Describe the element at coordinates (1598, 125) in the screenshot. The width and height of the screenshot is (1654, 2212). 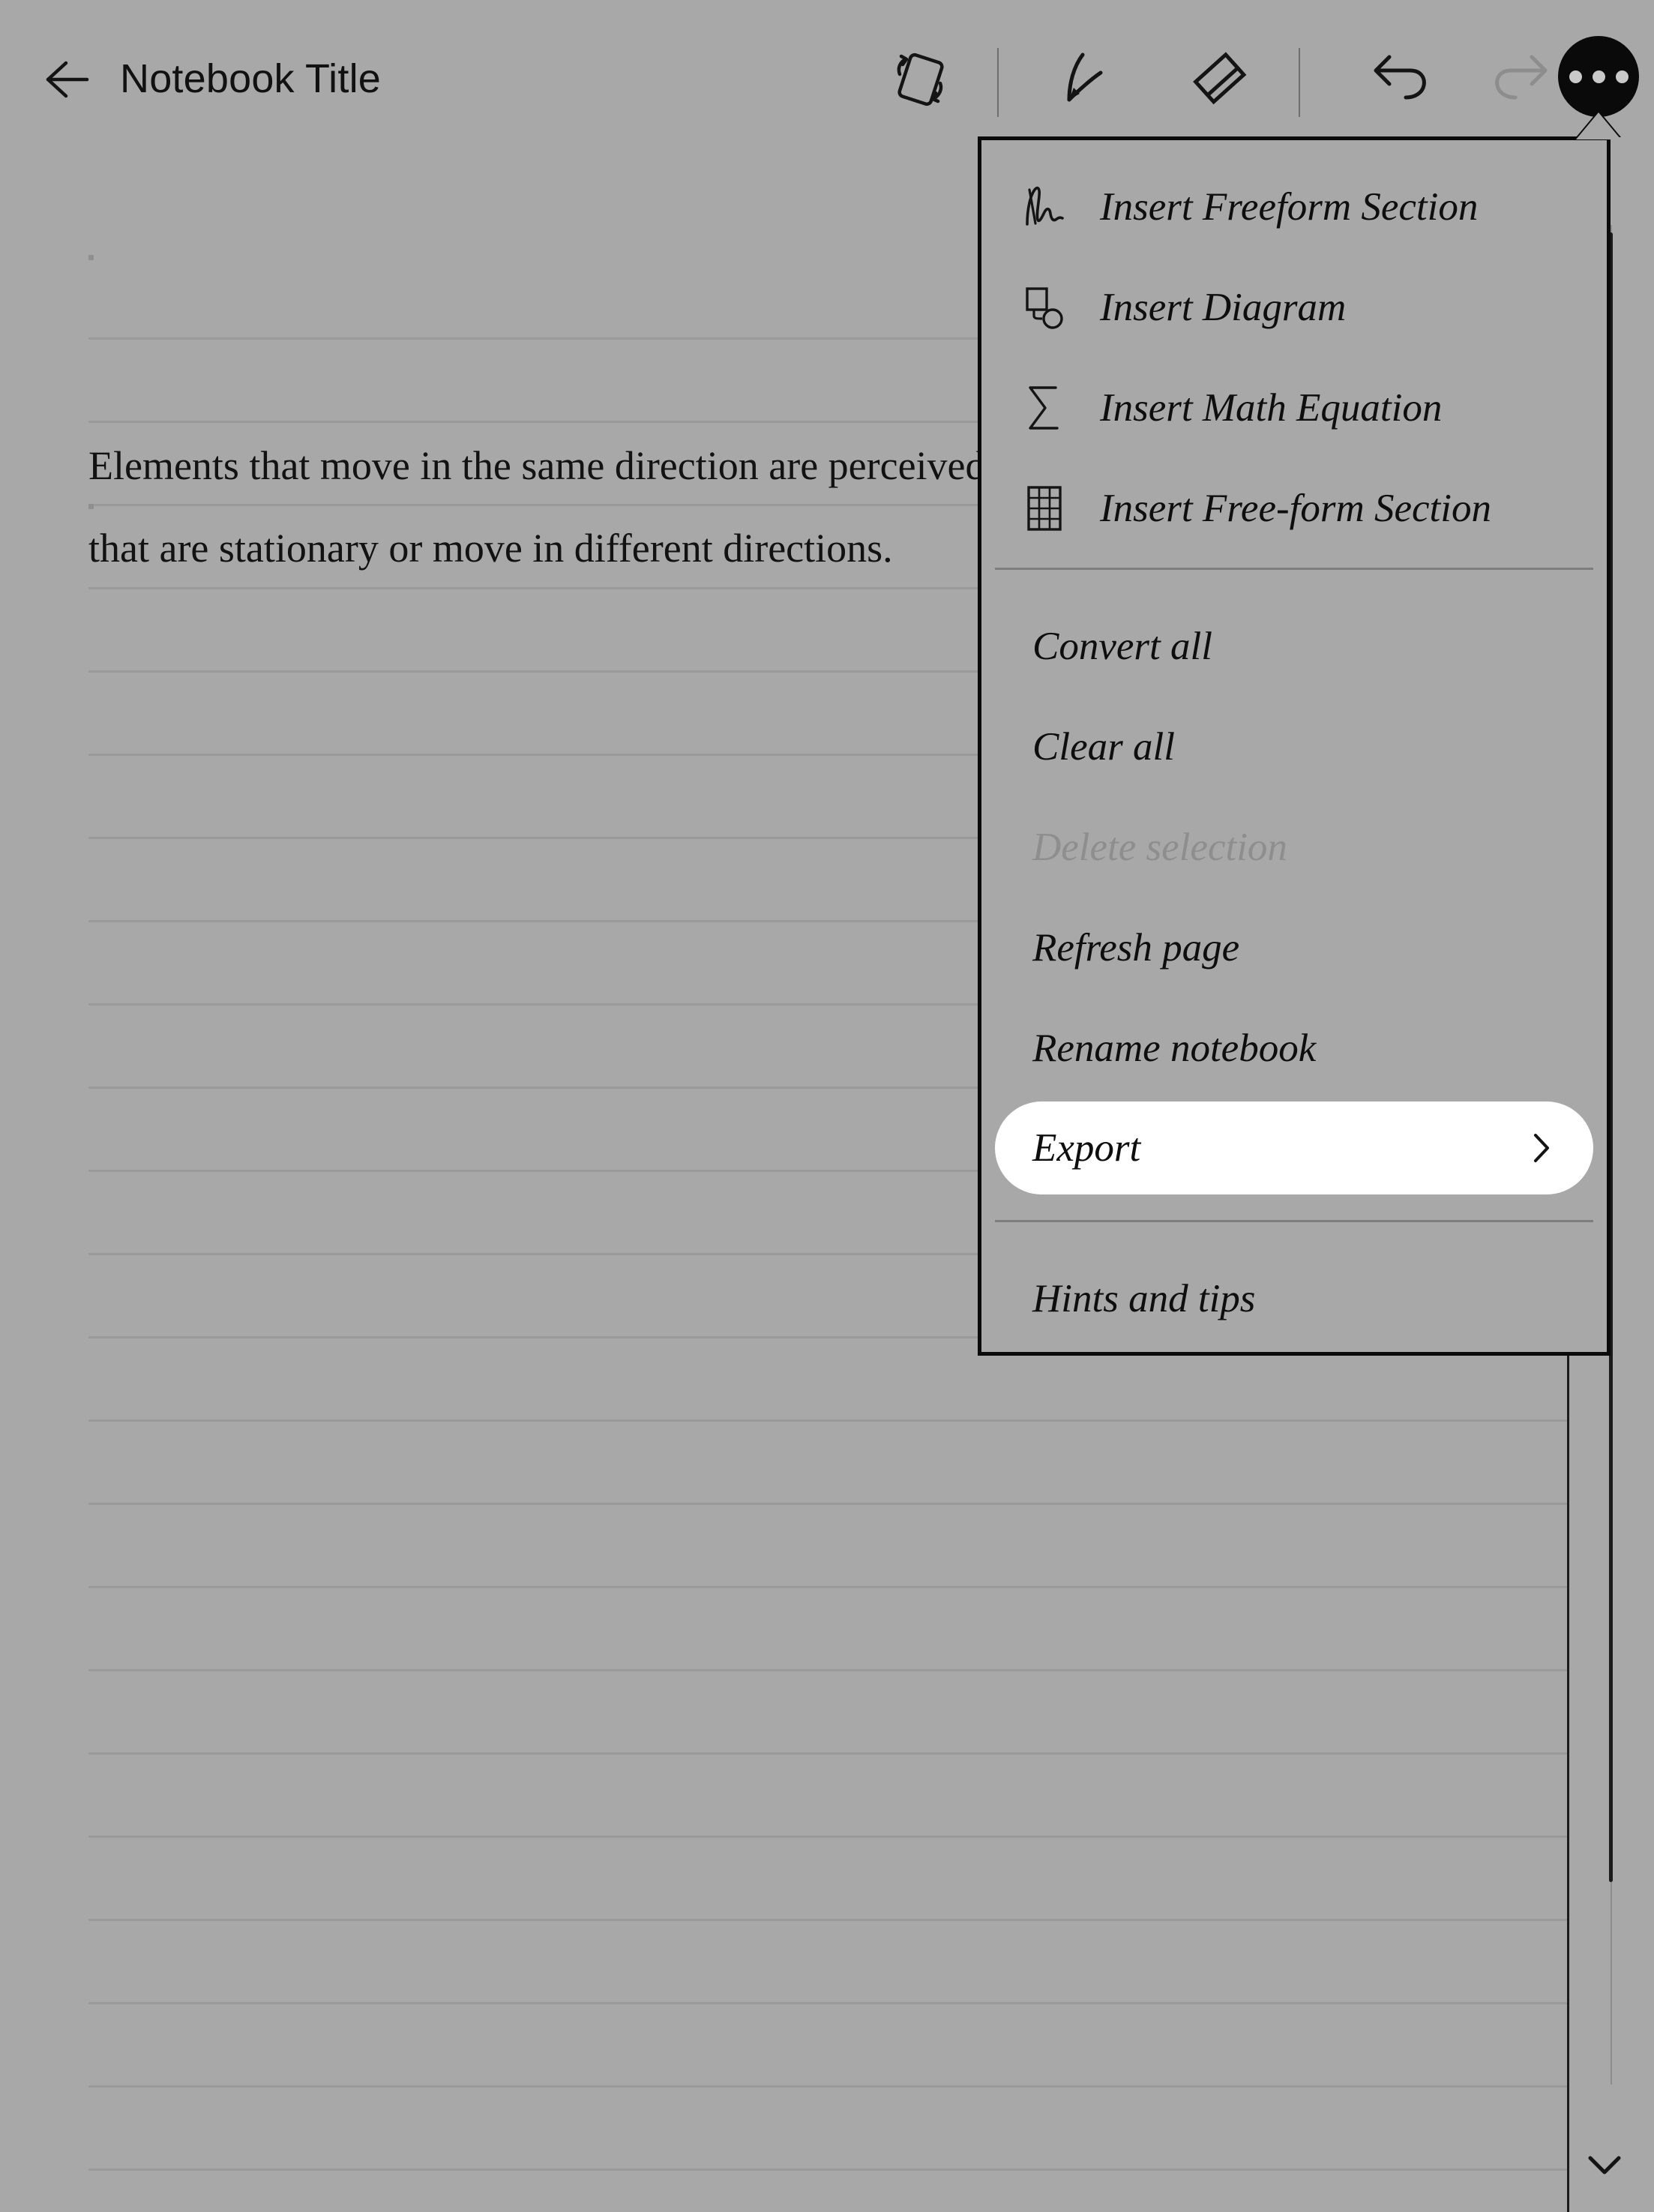
I see `menu-caret` at that location.